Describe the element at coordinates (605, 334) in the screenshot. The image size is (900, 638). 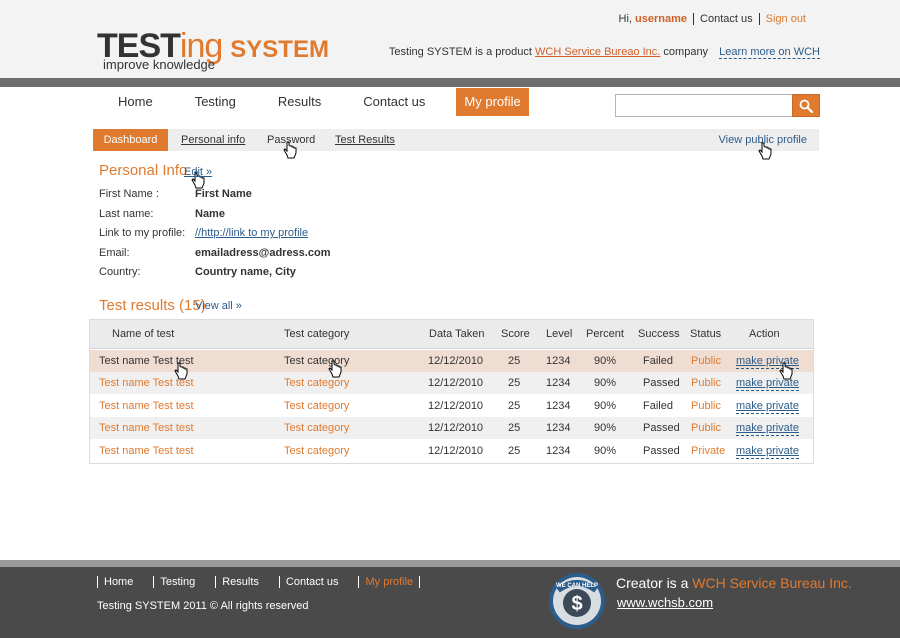
I see `col-percent: Percent` at that location.